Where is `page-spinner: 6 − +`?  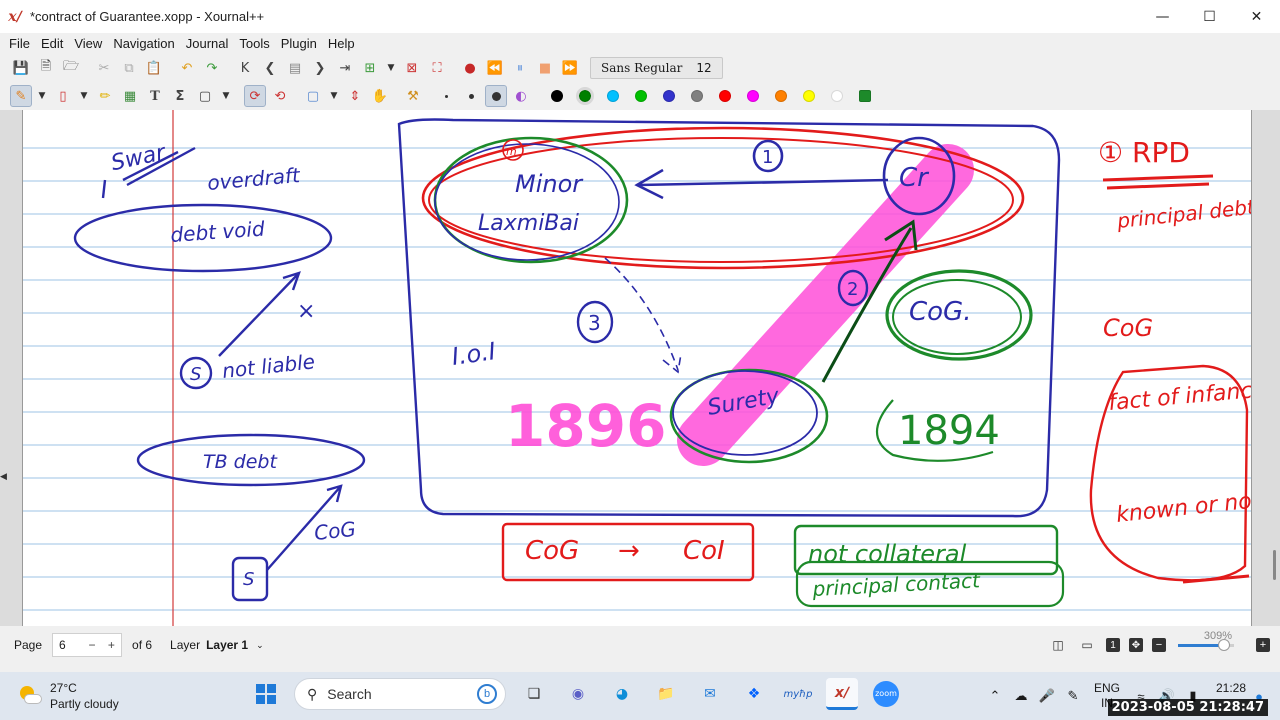
page-spinner: 6 − + is located at coordinates (87, 645).